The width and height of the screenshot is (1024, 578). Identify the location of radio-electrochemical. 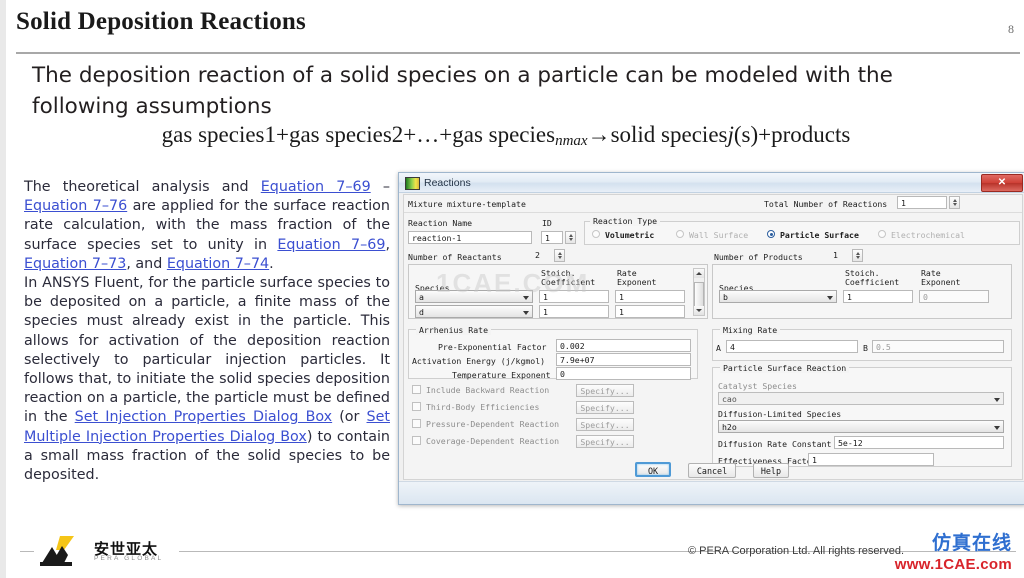
(882, 234).